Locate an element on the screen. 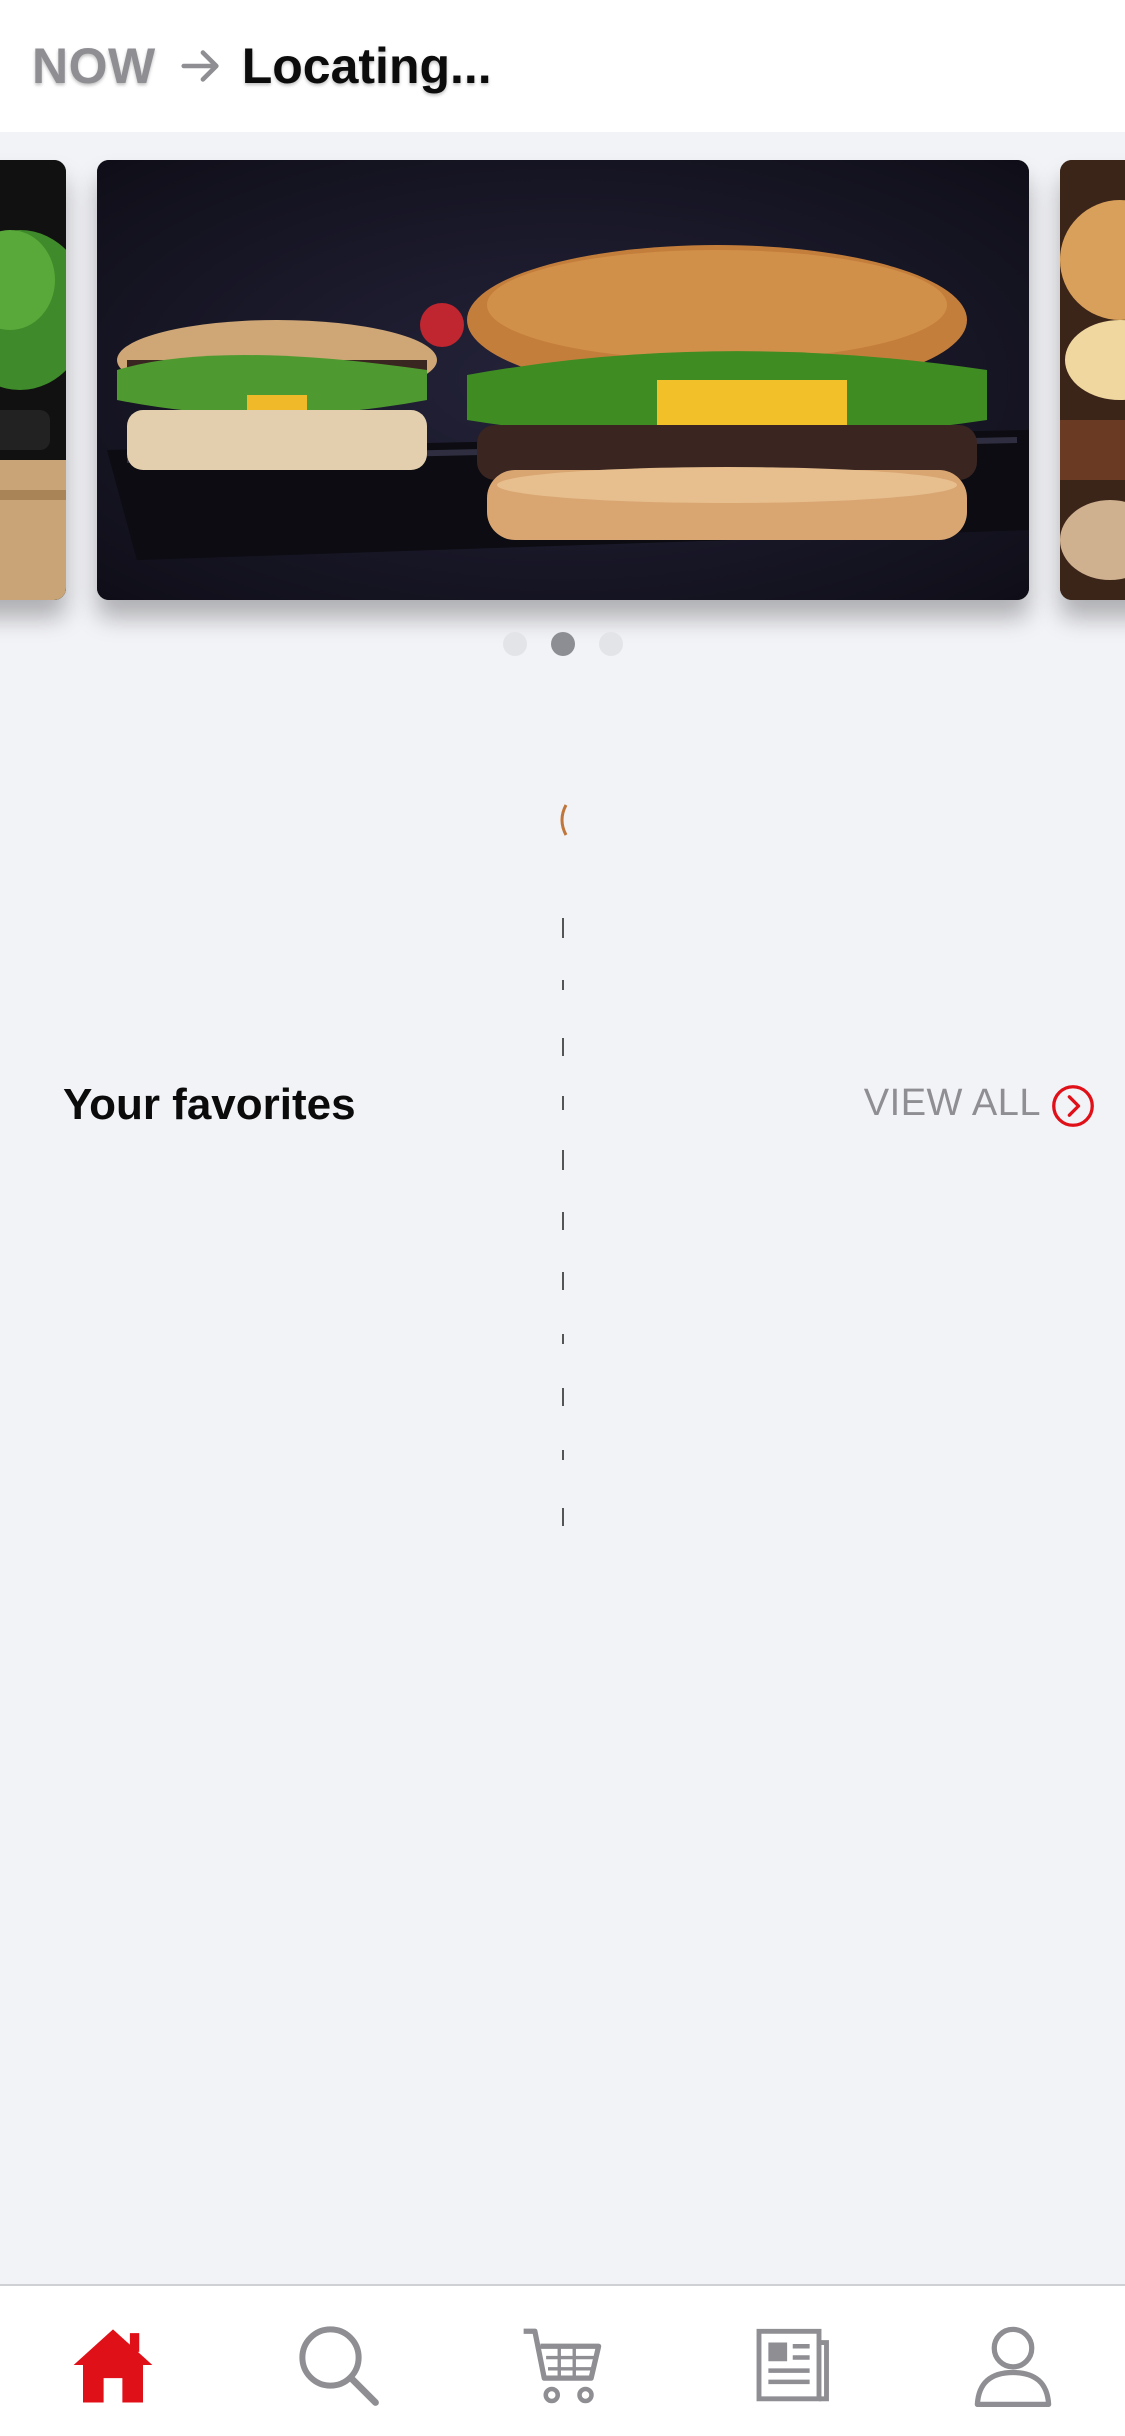  search-icon is located at coordinates (339, 2366).